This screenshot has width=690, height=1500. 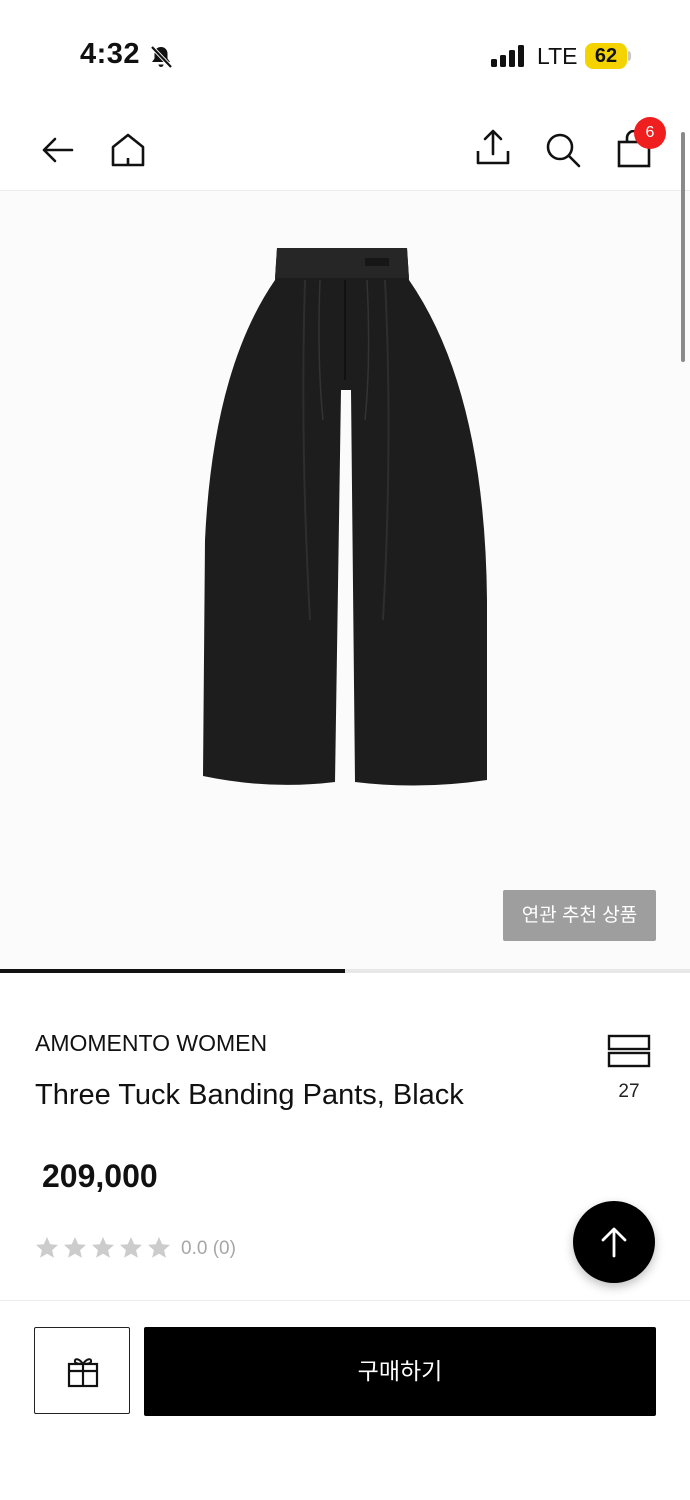 What do you see at coordinates (683, 247) in the screenshot?
I see `page-scrollbar` at bounding box center [683, 247].